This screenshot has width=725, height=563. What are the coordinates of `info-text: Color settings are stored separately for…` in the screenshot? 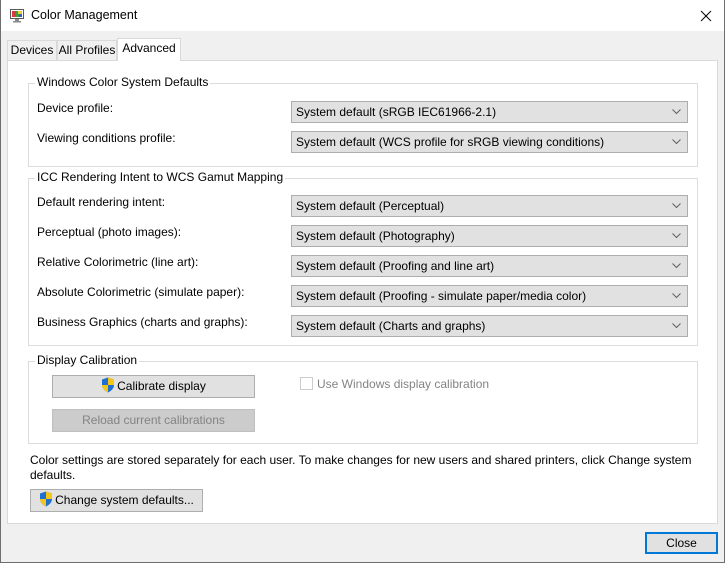 It's located at (361, 467).